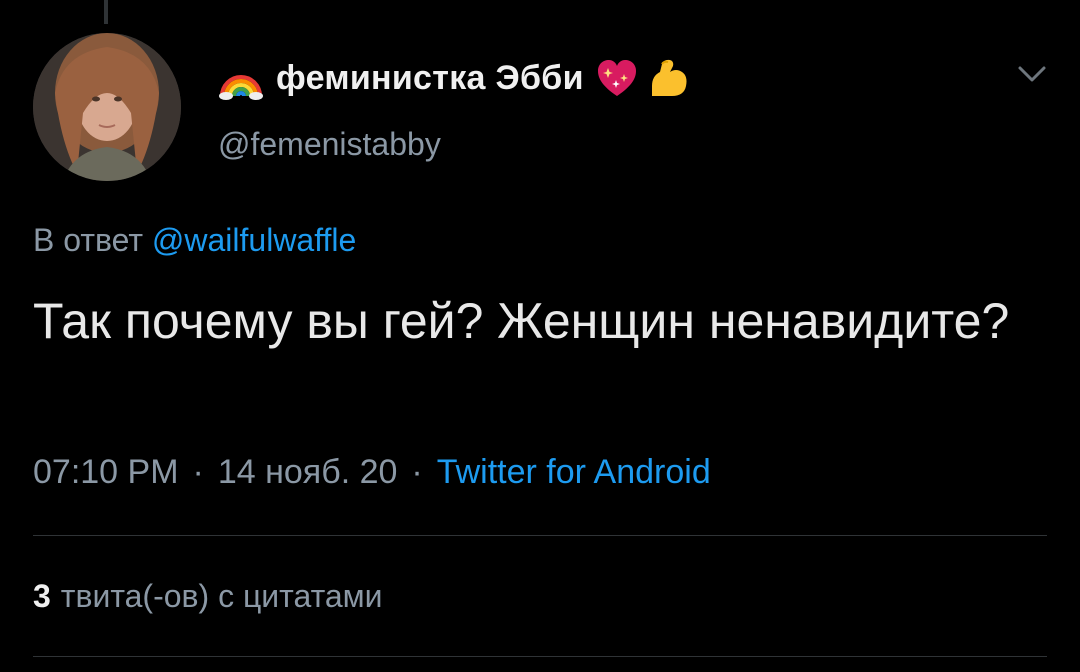  I want to click on quote-tweets-link: 3 твита(-ов) с цитатами, so click(208, 596).